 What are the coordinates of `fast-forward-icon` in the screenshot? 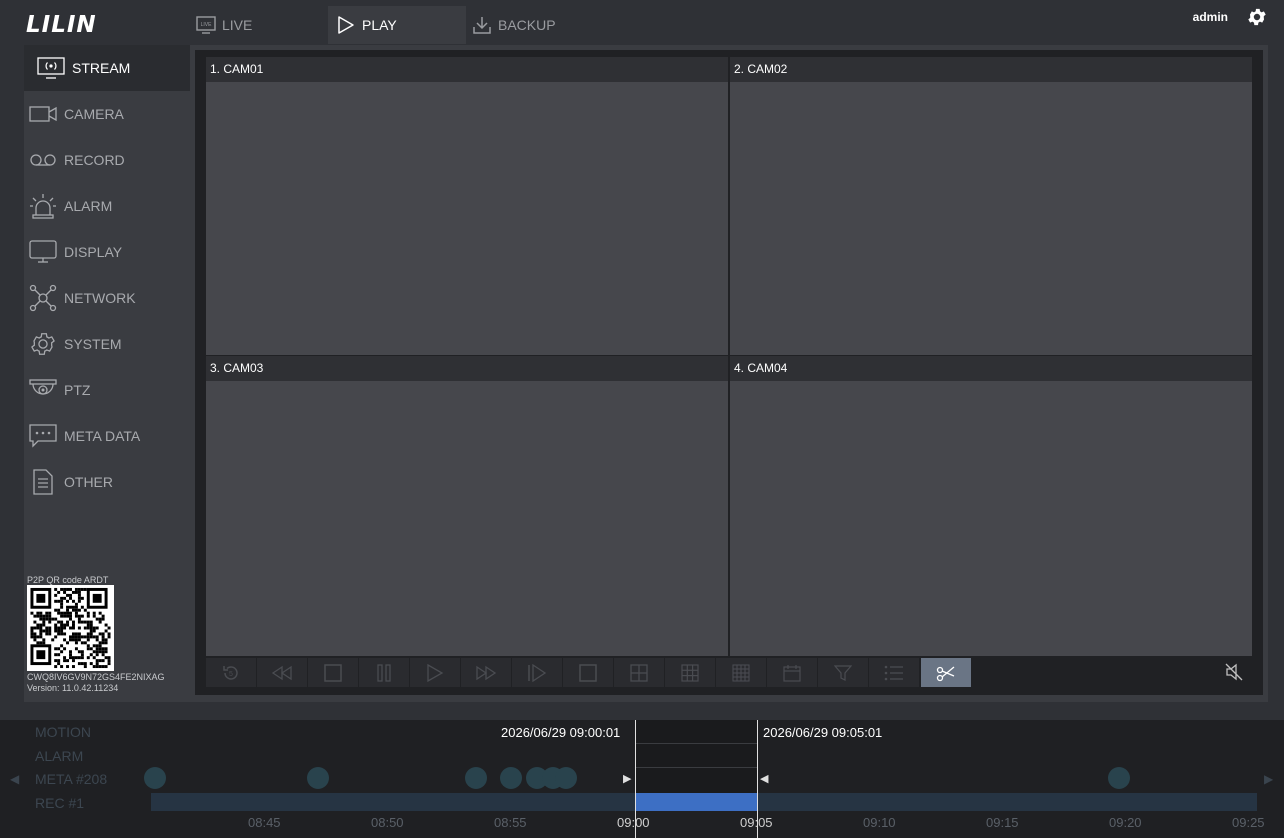 It's located at (486, 672).